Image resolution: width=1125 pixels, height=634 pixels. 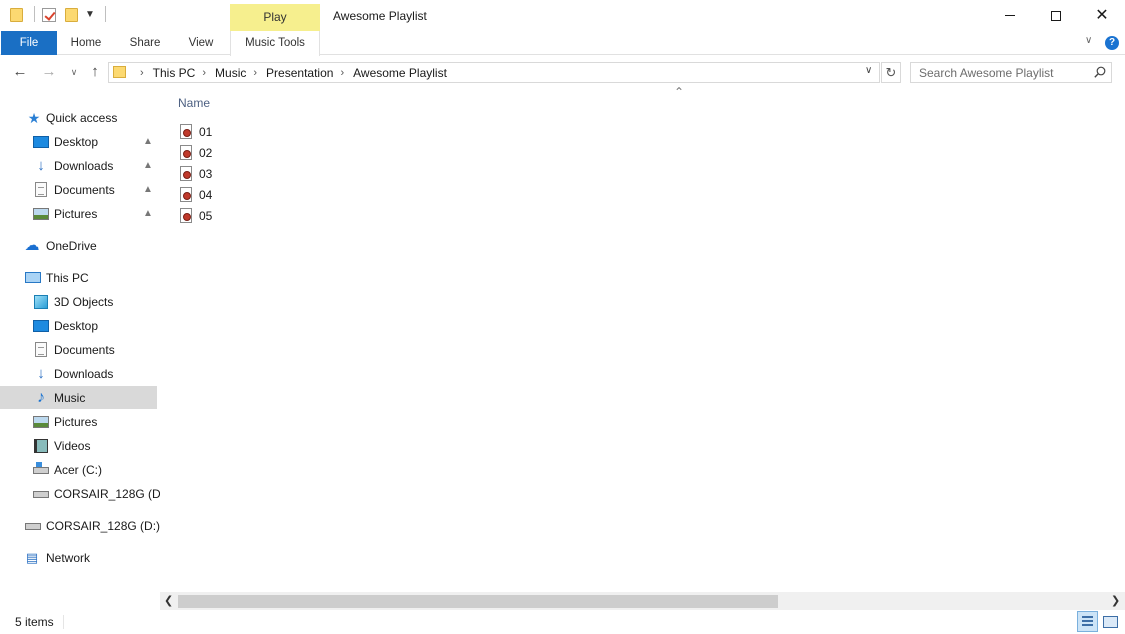 What do you see at coordinates (90, 14) in the screenshot?
I see `customize-qat-chevron-icon: ▼` at bounding box center [90, 14].